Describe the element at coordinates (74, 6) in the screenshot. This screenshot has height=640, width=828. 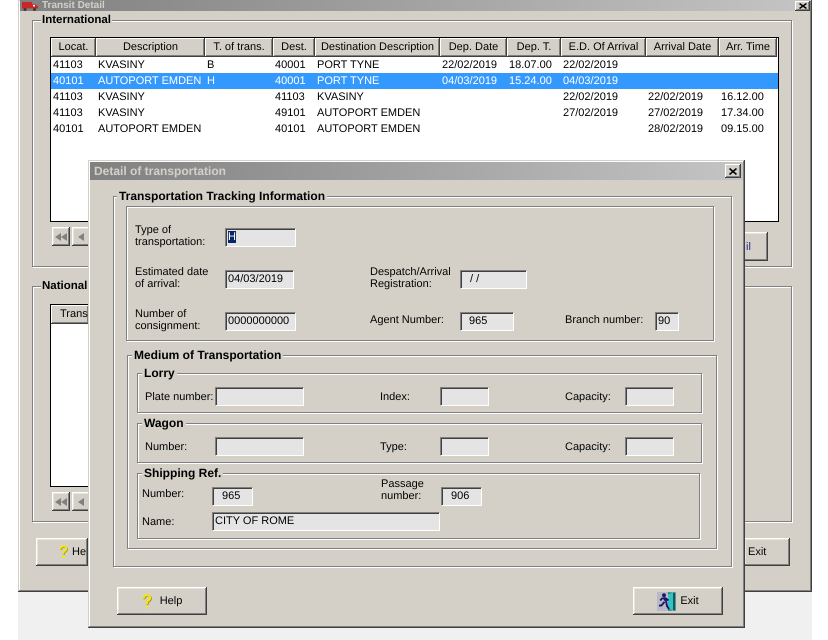
I see `window-title: Transit Detail` at that location.